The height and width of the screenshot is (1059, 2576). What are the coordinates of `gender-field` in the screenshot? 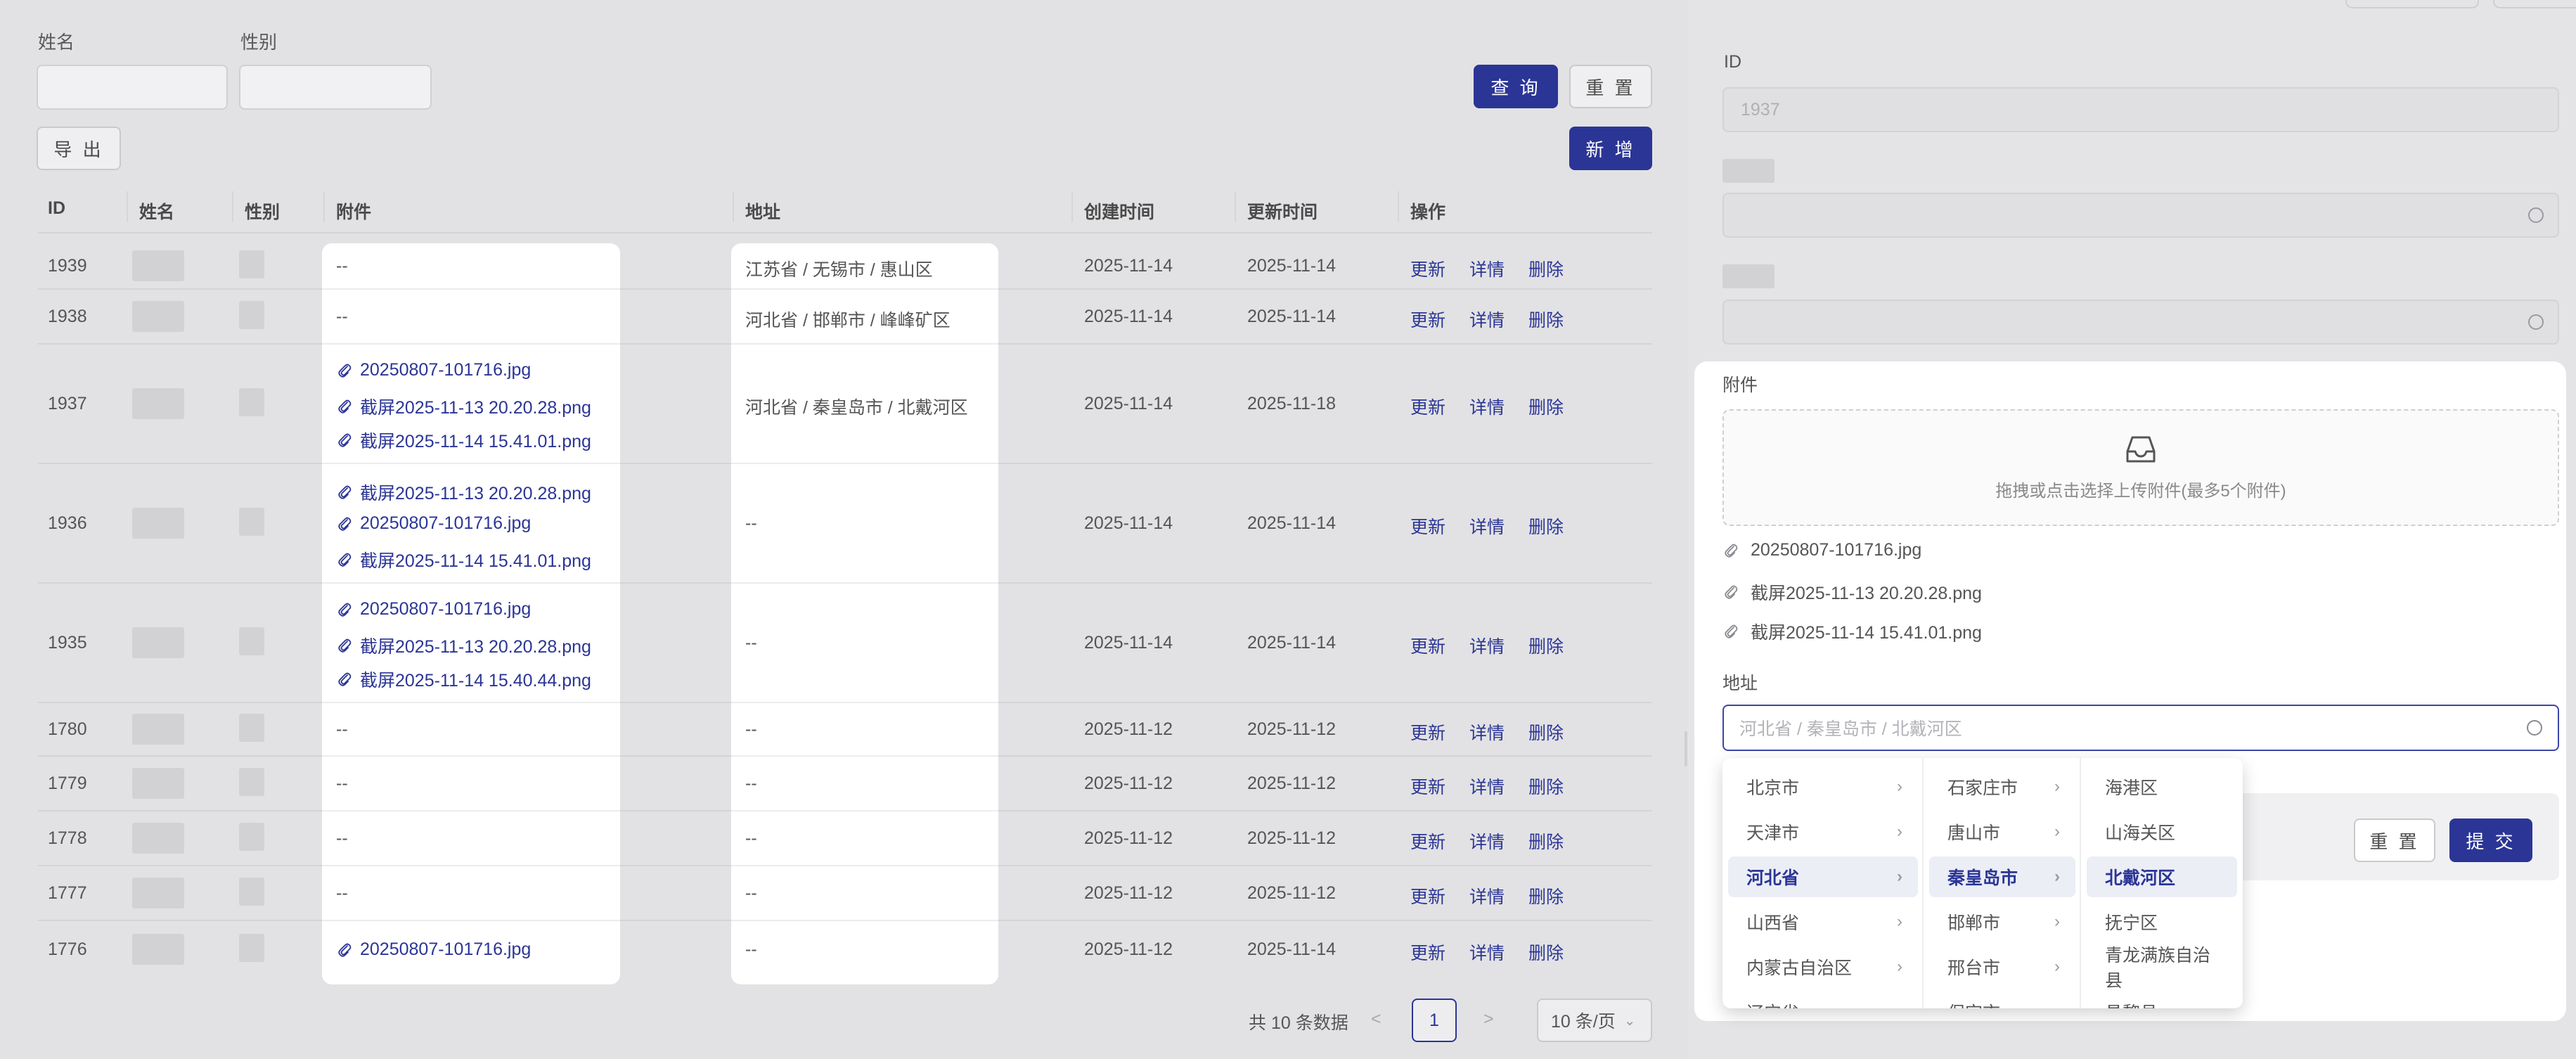 It's located at (2140, 322).